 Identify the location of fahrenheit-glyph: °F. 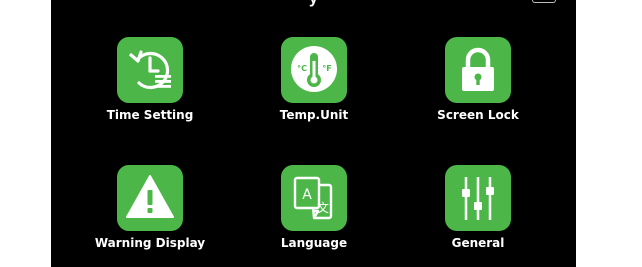
(326, 68).